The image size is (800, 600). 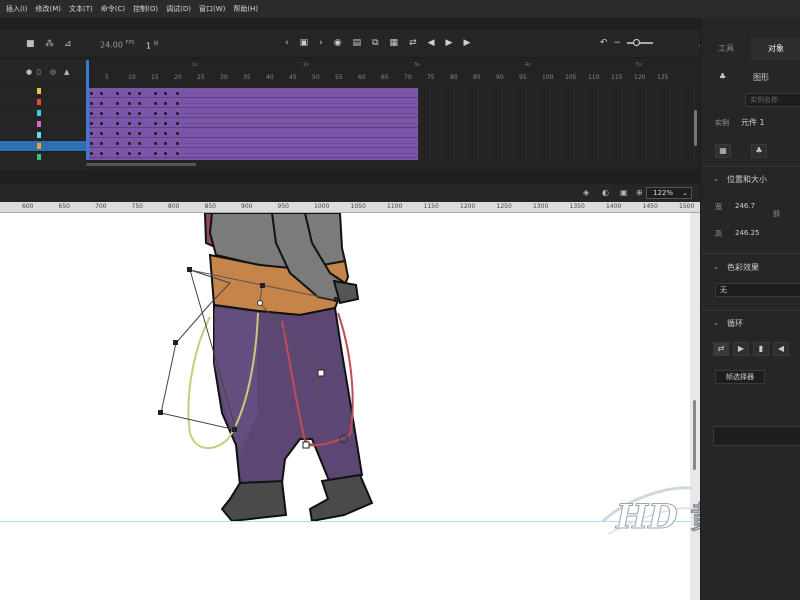 I want to click on instance-name-input: 实例名称, so click(x=772, y=100).